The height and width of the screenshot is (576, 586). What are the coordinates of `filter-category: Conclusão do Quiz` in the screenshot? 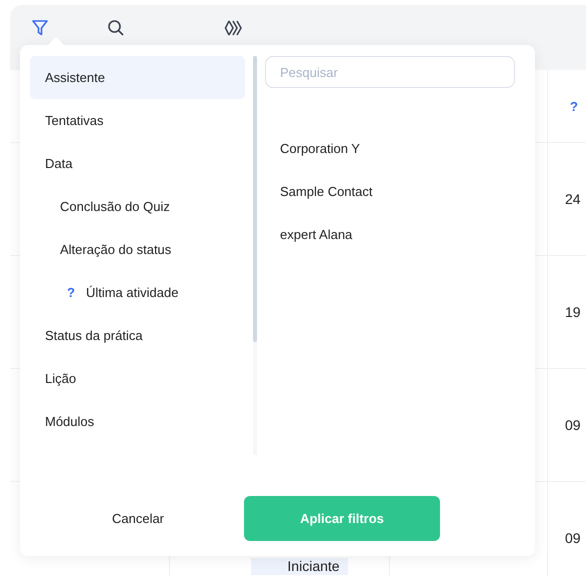 It's located at (137, 206).